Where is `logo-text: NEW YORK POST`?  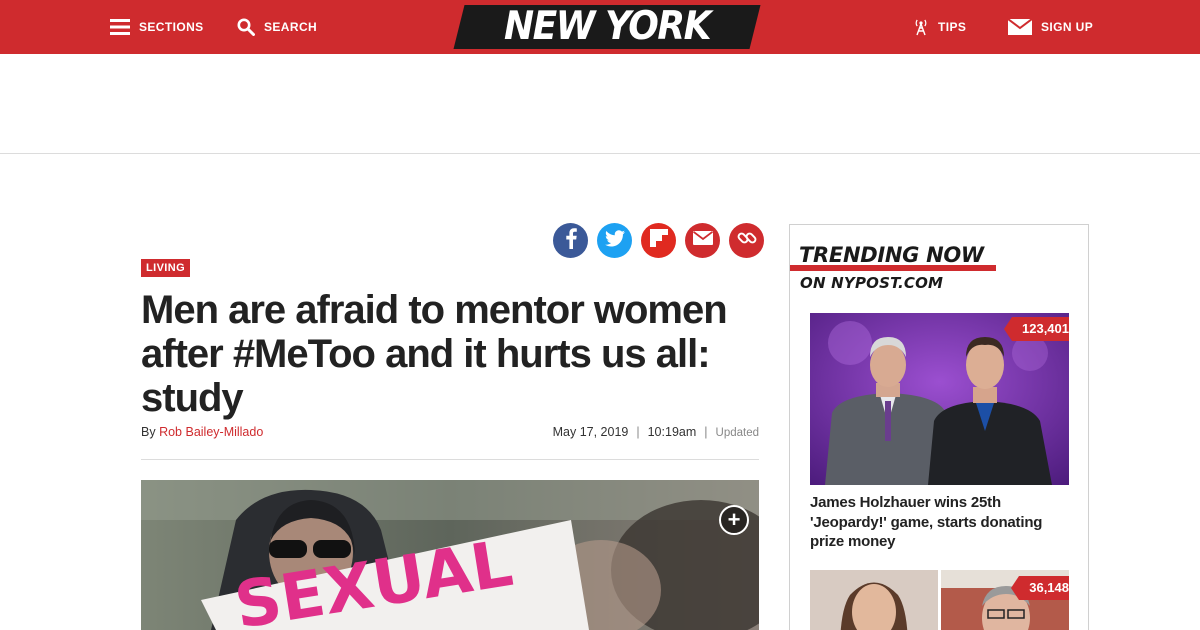
logo-text: NEW YORK POST is located at coordinates (607, 50).